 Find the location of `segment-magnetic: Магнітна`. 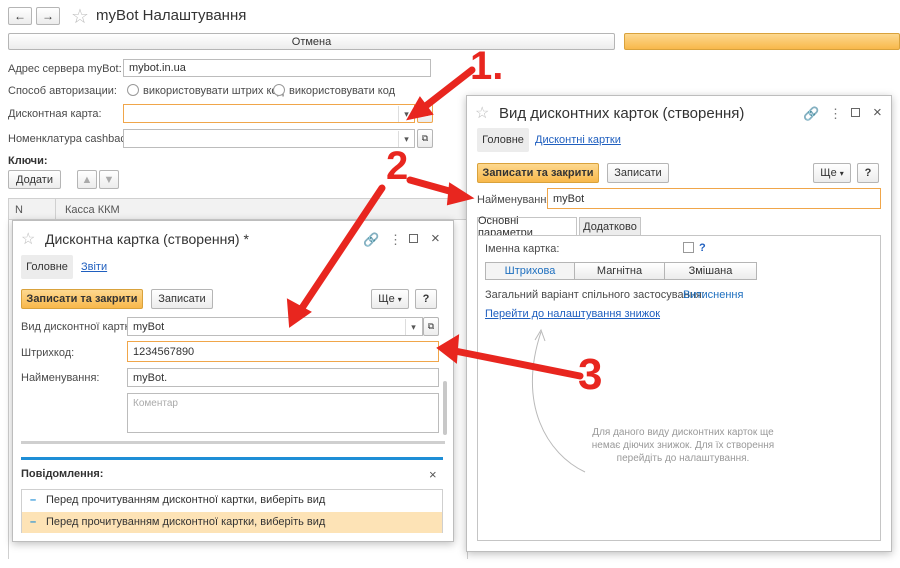

segment-magnetic: Магнітна is located at coordinates (619, 271).